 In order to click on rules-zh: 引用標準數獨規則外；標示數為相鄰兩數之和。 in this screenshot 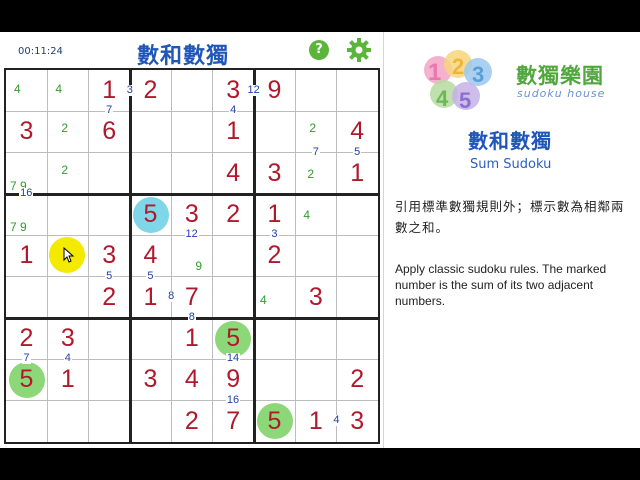, I will do `click(510, 217)`.